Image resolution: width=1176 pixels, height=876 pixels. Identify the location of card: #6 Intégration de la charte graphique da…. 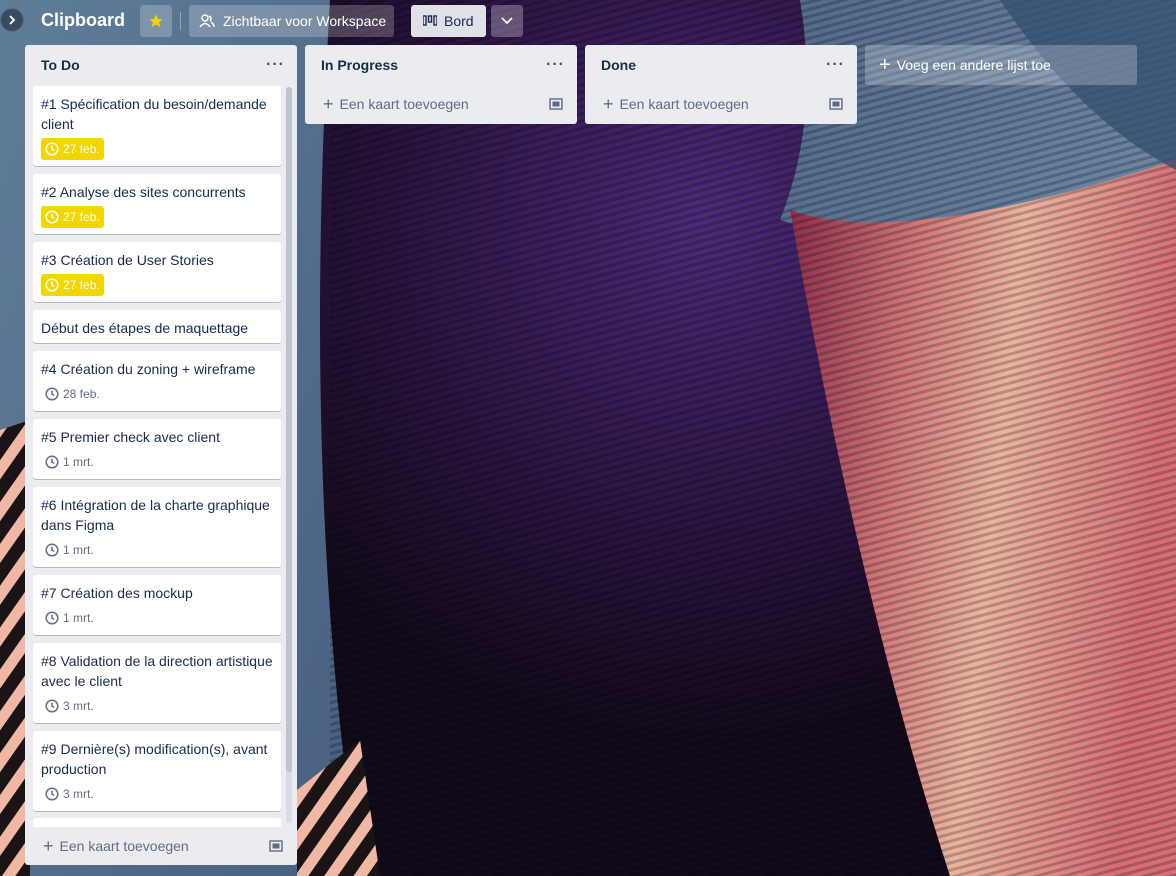
(157, 527).